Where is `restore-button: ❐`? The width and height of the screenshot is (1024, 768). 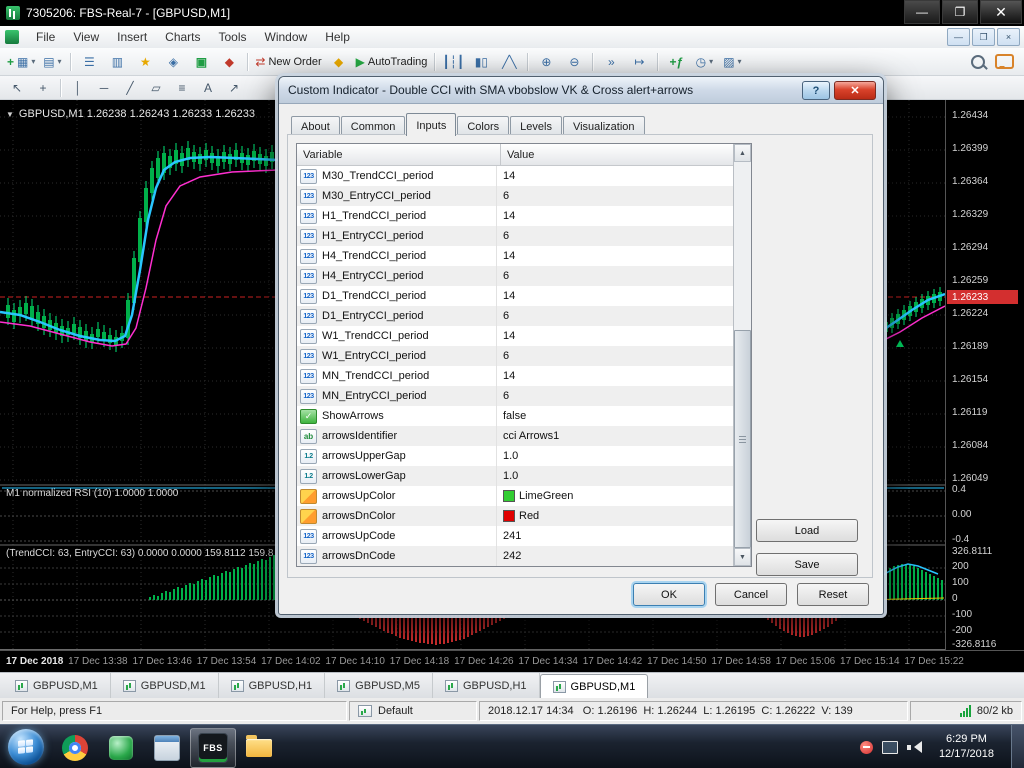
restore-button: ❐ is located at coordinates (960, 12).